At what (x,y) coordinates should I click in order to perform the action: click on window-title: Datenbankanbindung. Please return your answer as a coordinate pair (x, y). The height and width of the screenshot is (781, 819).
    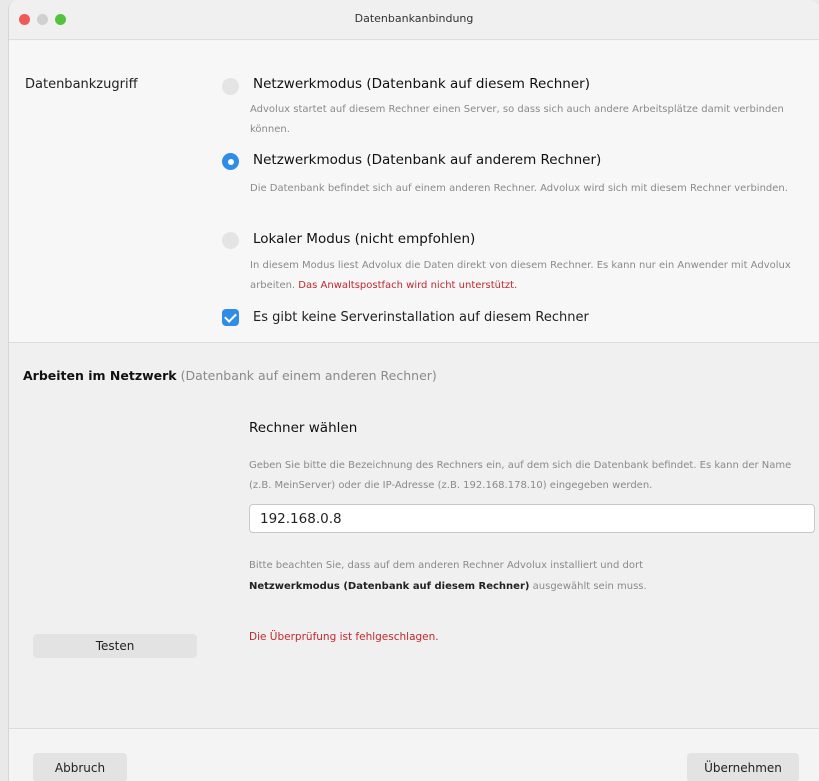
    Looking at the image, I should click on (414, 18).